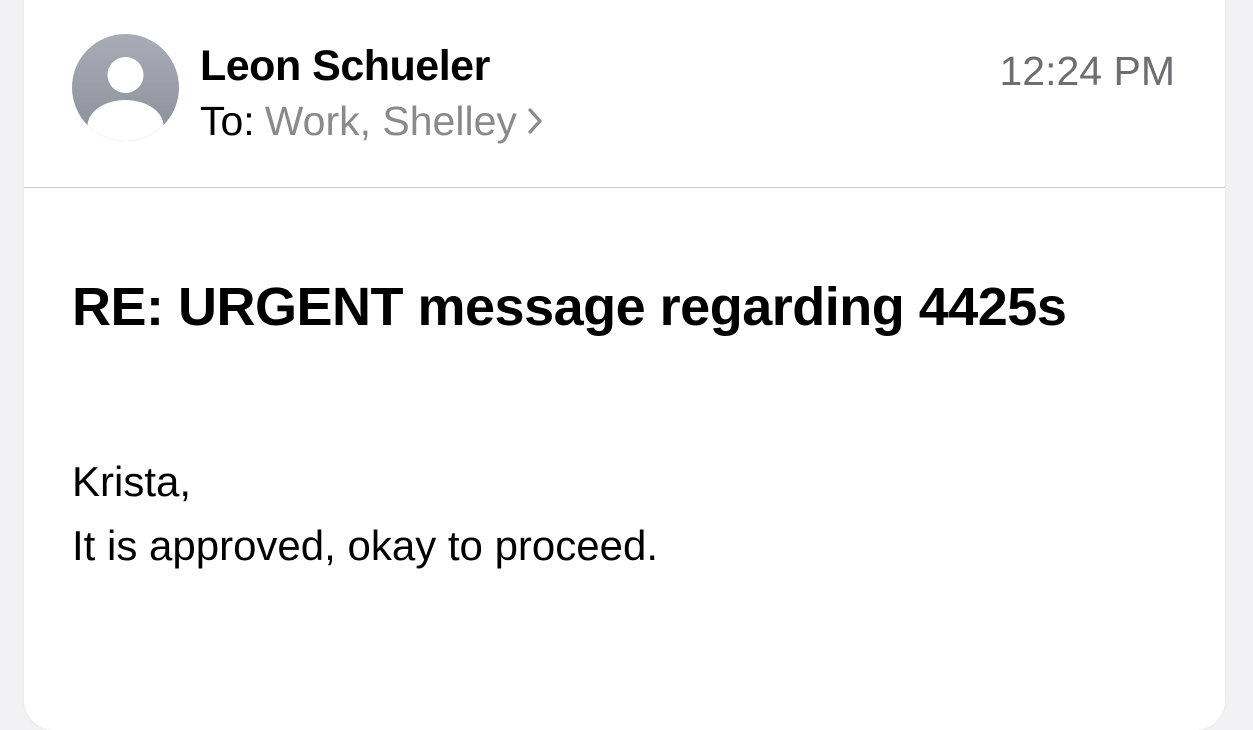 The image size is (1253, 730). Describe the element at coordinates (390, 121) in the screenshot. I see `recipients-text: Work, Shelley` at that location.